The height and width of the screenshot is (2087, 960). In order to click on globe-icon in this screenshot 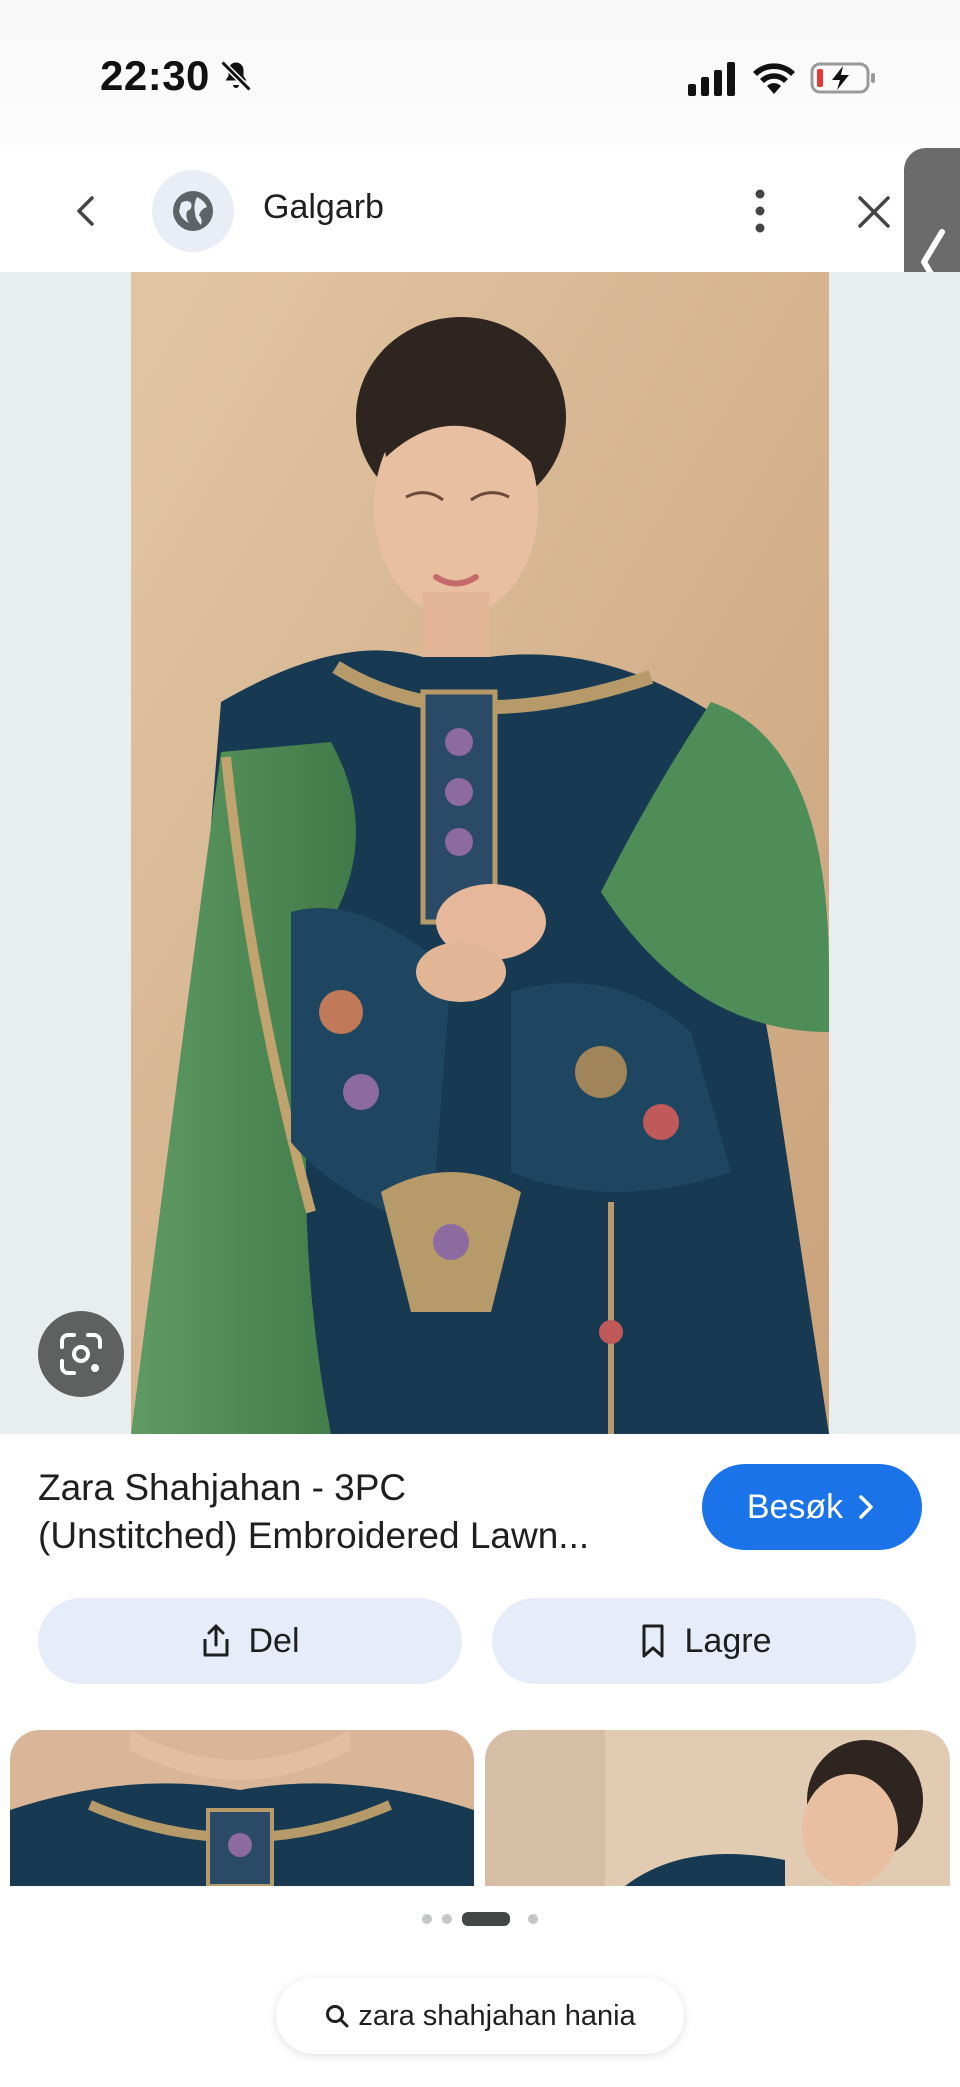, I will do `click(193, 211)`.